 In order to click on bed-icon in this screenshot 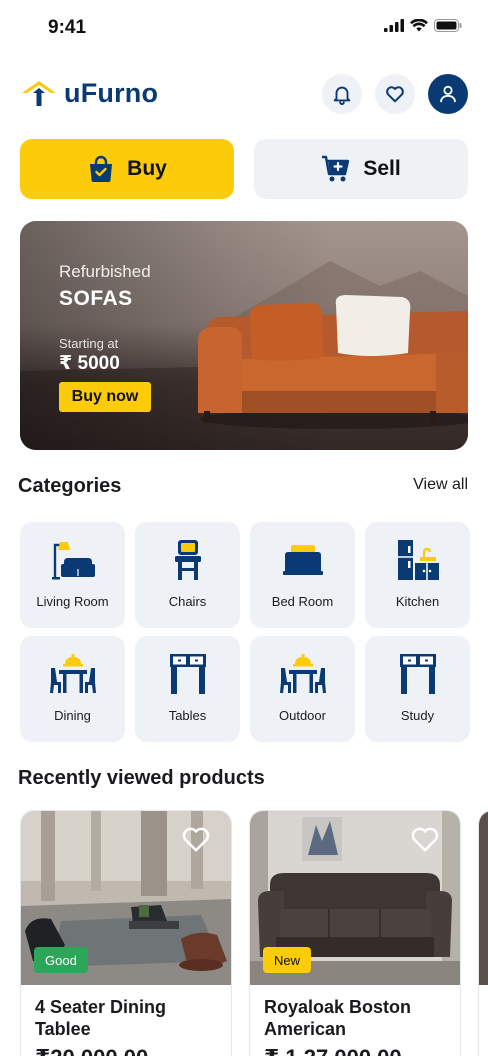, I will do `click(302, 560)`.